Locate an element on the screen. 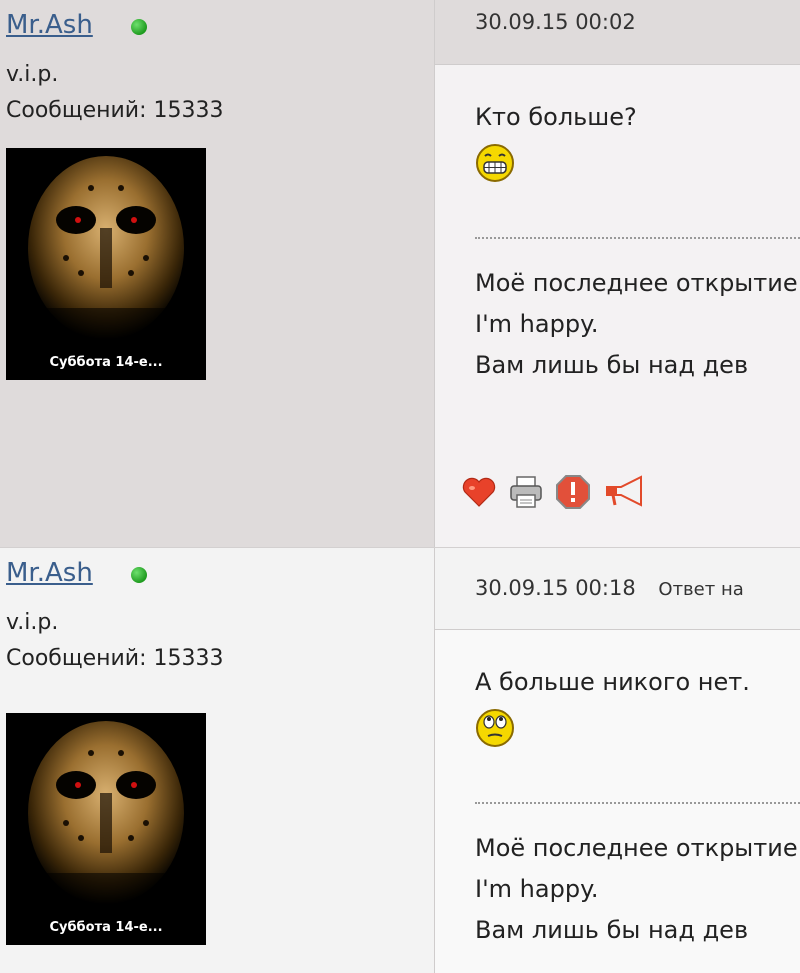 This screenshot has width=800, height=973. heart-icon is located at coordinates (479, 492).